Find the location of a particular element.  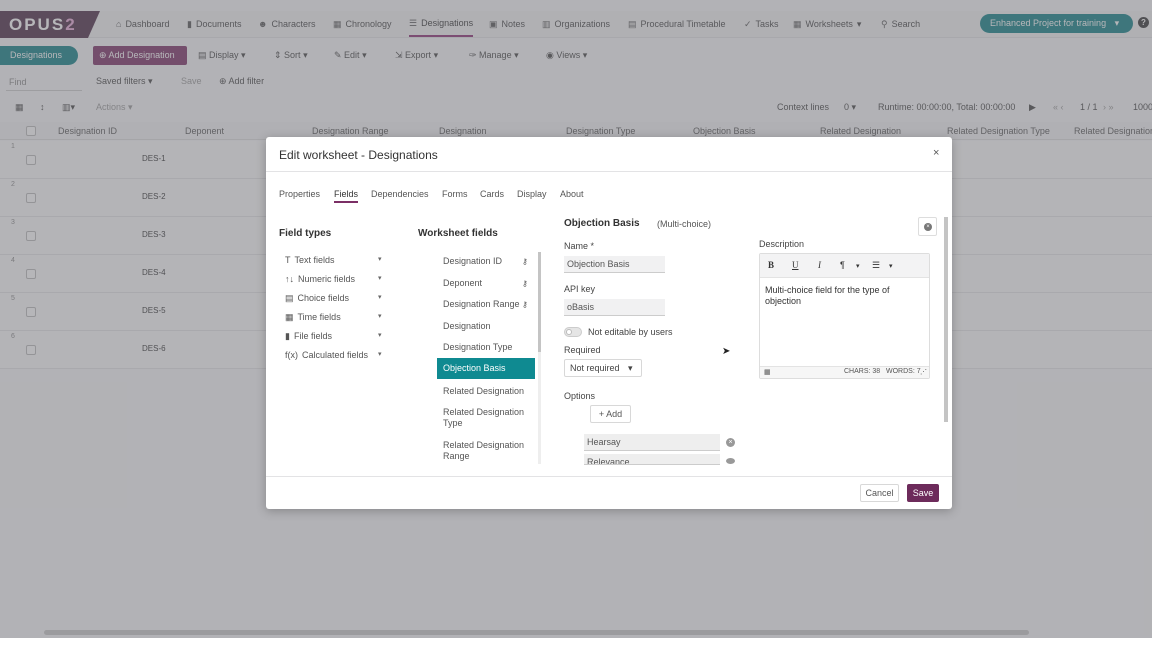

words-count: WORDS: 7 is located at coordinates (903, 371).